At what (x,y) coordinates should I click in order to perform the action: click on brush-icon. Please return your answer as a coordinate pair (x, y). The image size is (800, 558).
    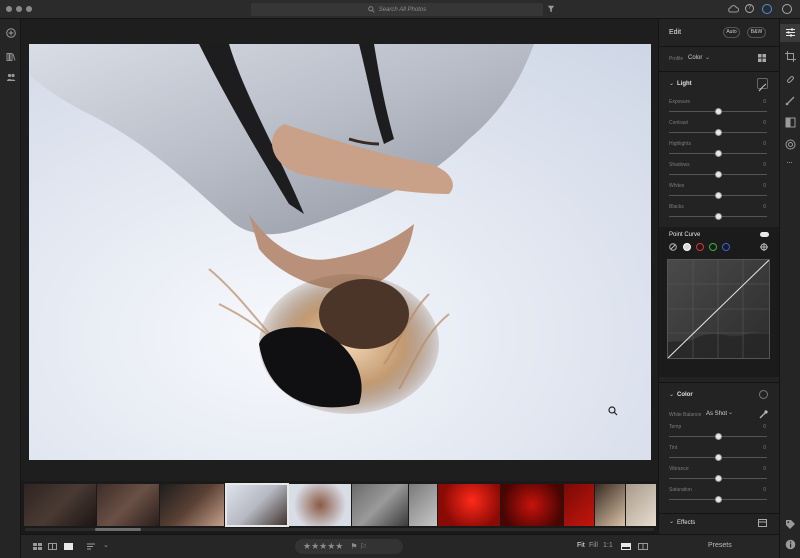
    Looking at the image, I should click on (790, 100).